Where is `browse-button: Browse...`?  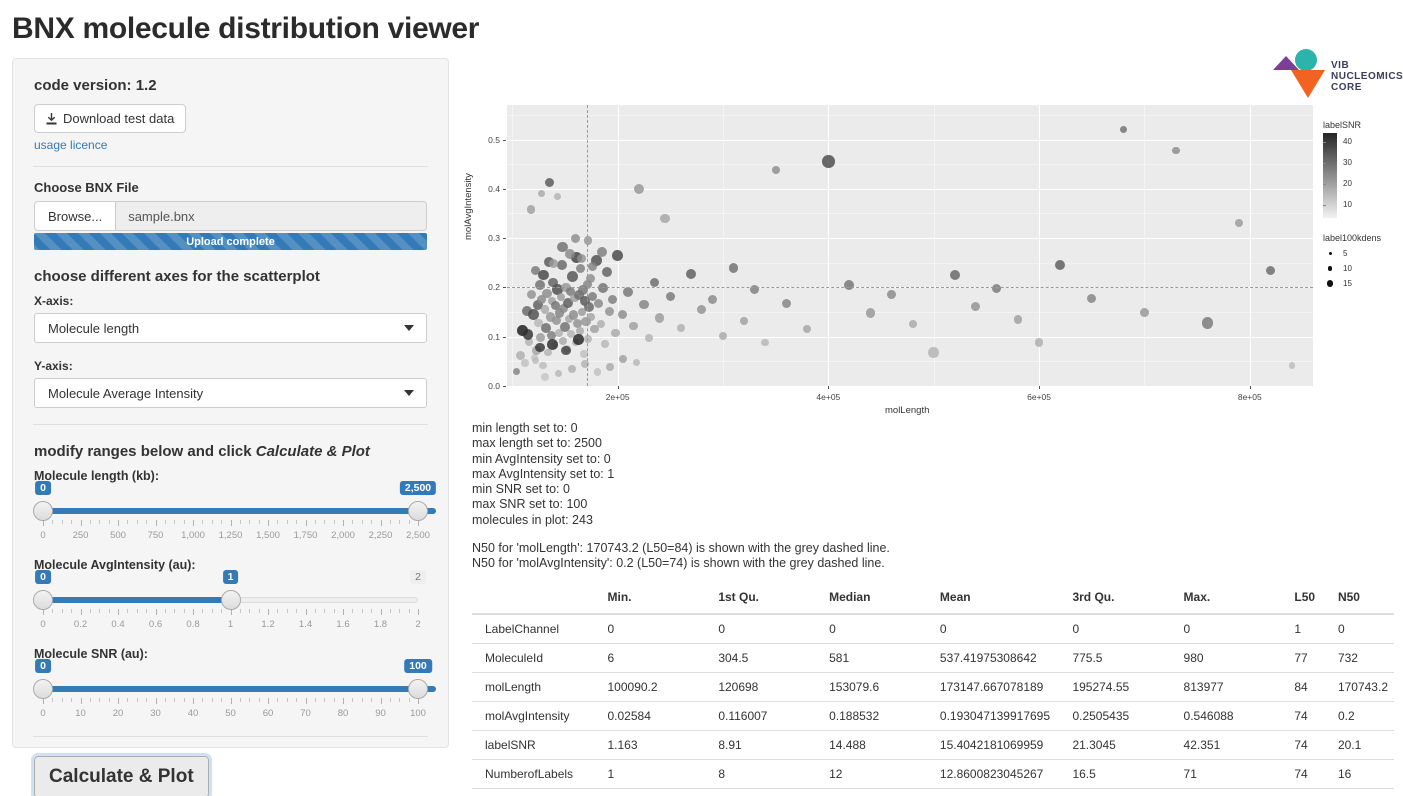
browse-button: Browse... is located at coordinates (75, 216).